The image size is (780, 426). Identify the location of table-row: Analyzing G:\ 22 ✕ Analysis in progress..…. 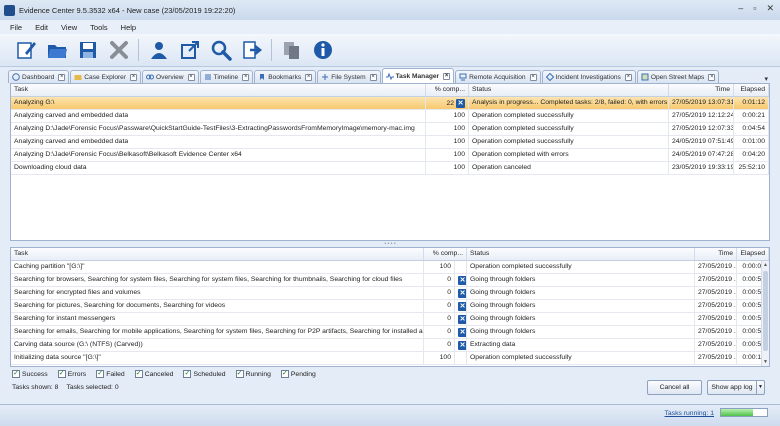
(390, 103).